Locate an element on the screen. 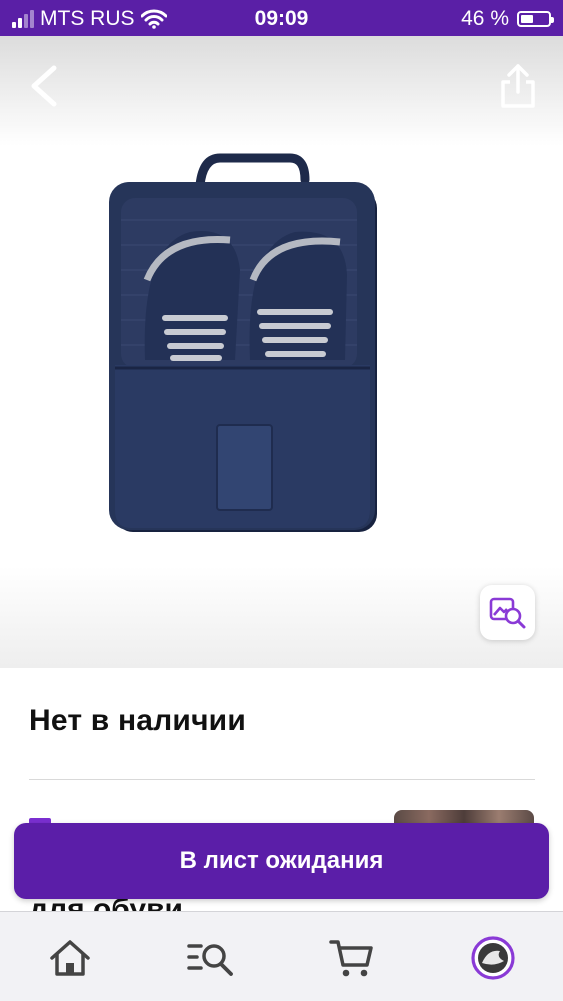 The width and height of the screenshot is (563, 1001). image-search-icon is located at coordinates (507, 612).